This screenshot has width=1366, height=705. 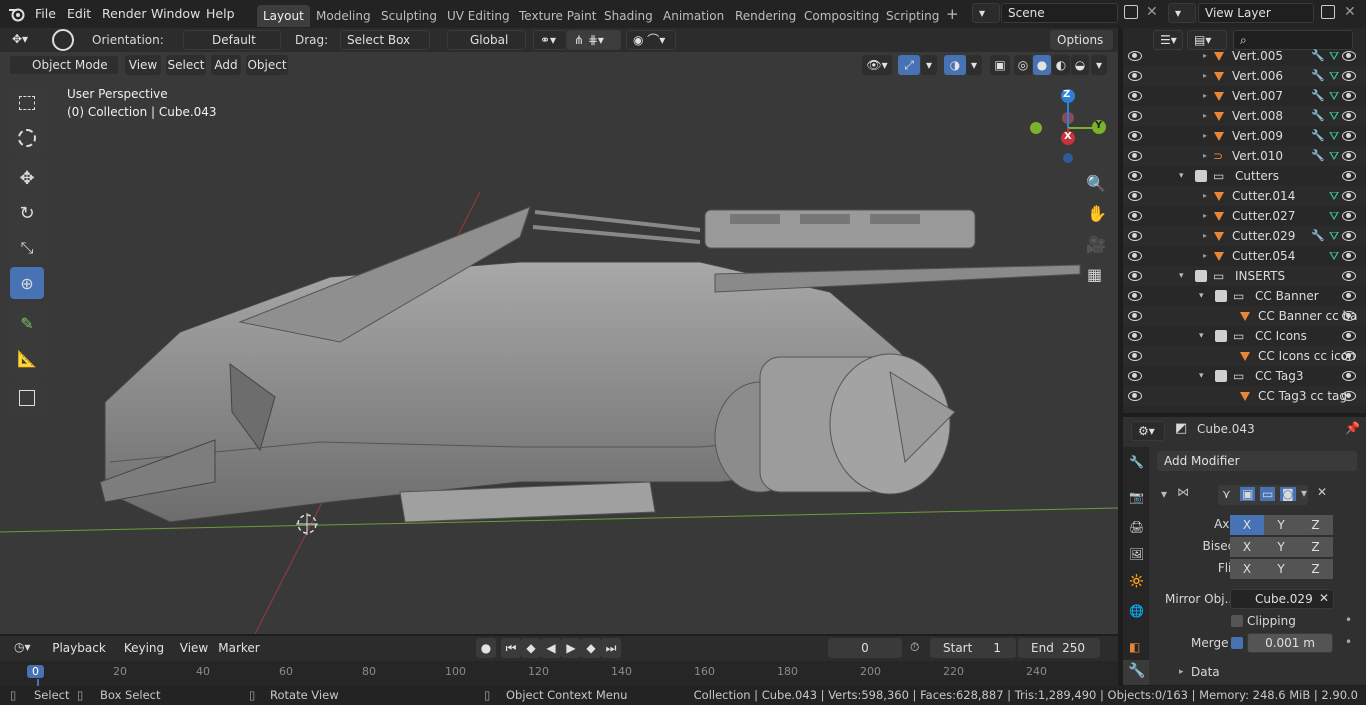 What do you see at coordinates (1322, 492) in the screenshot?
I see `modifier-remove-icon: ✕` at bounding box center [1322, 492].